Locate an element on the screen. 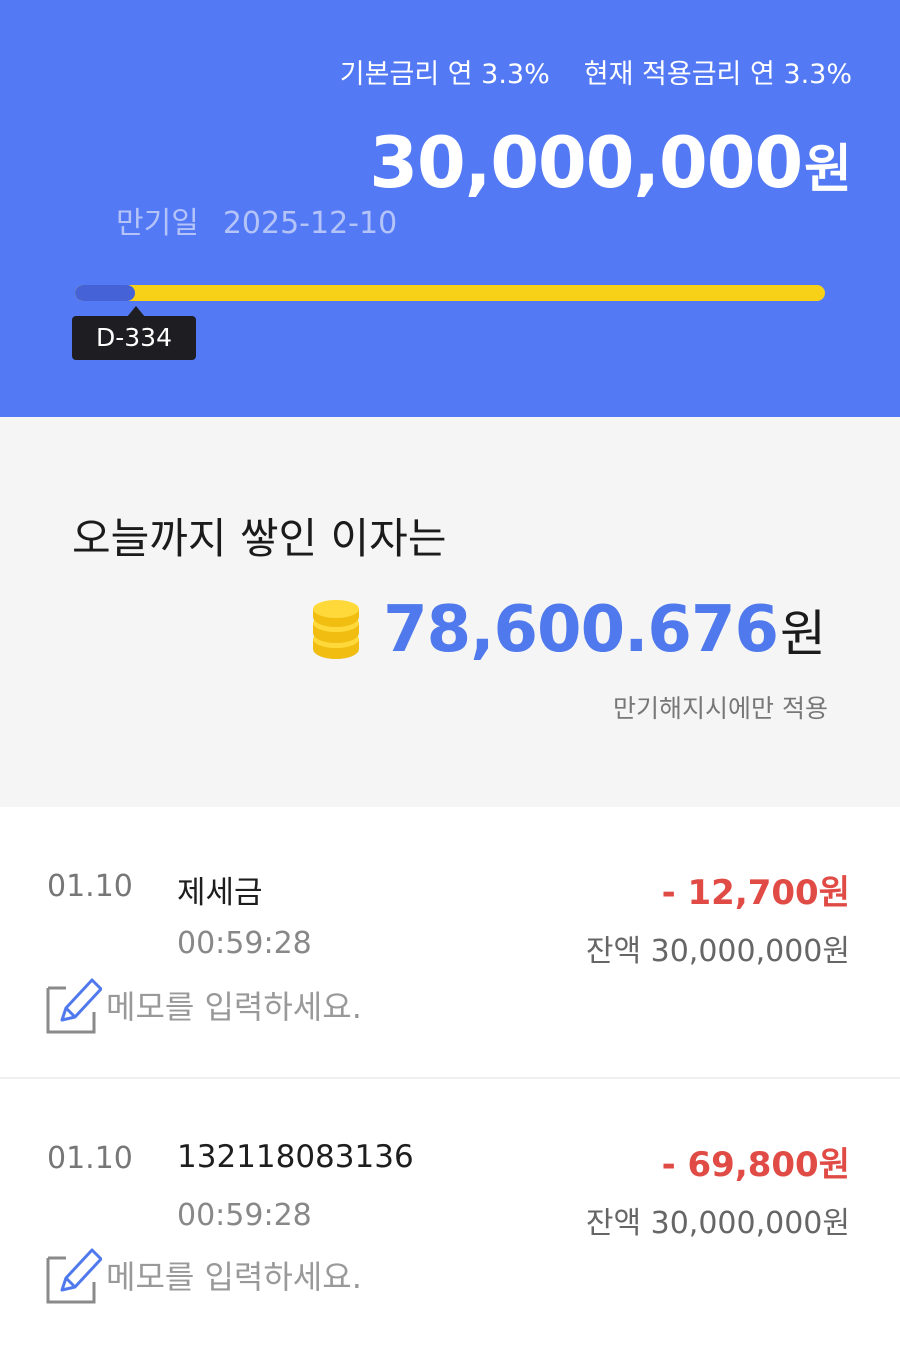 Image resolution: width=900 pixels, height=1347 pixels. interest-unit: 원 is located at coordinates (803, 634).